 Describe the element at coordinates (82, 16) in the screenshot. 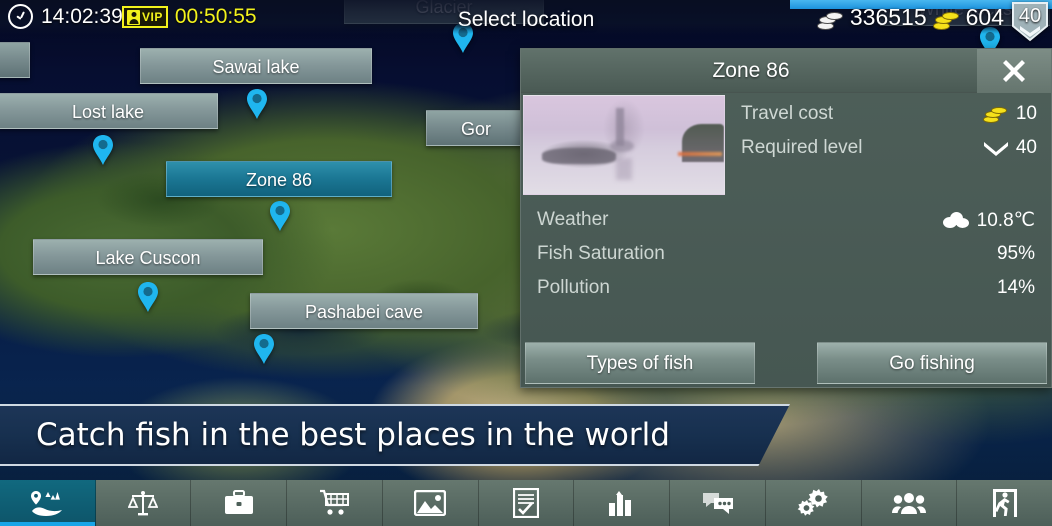

I see `clock-time: 14:02:39` at that location.